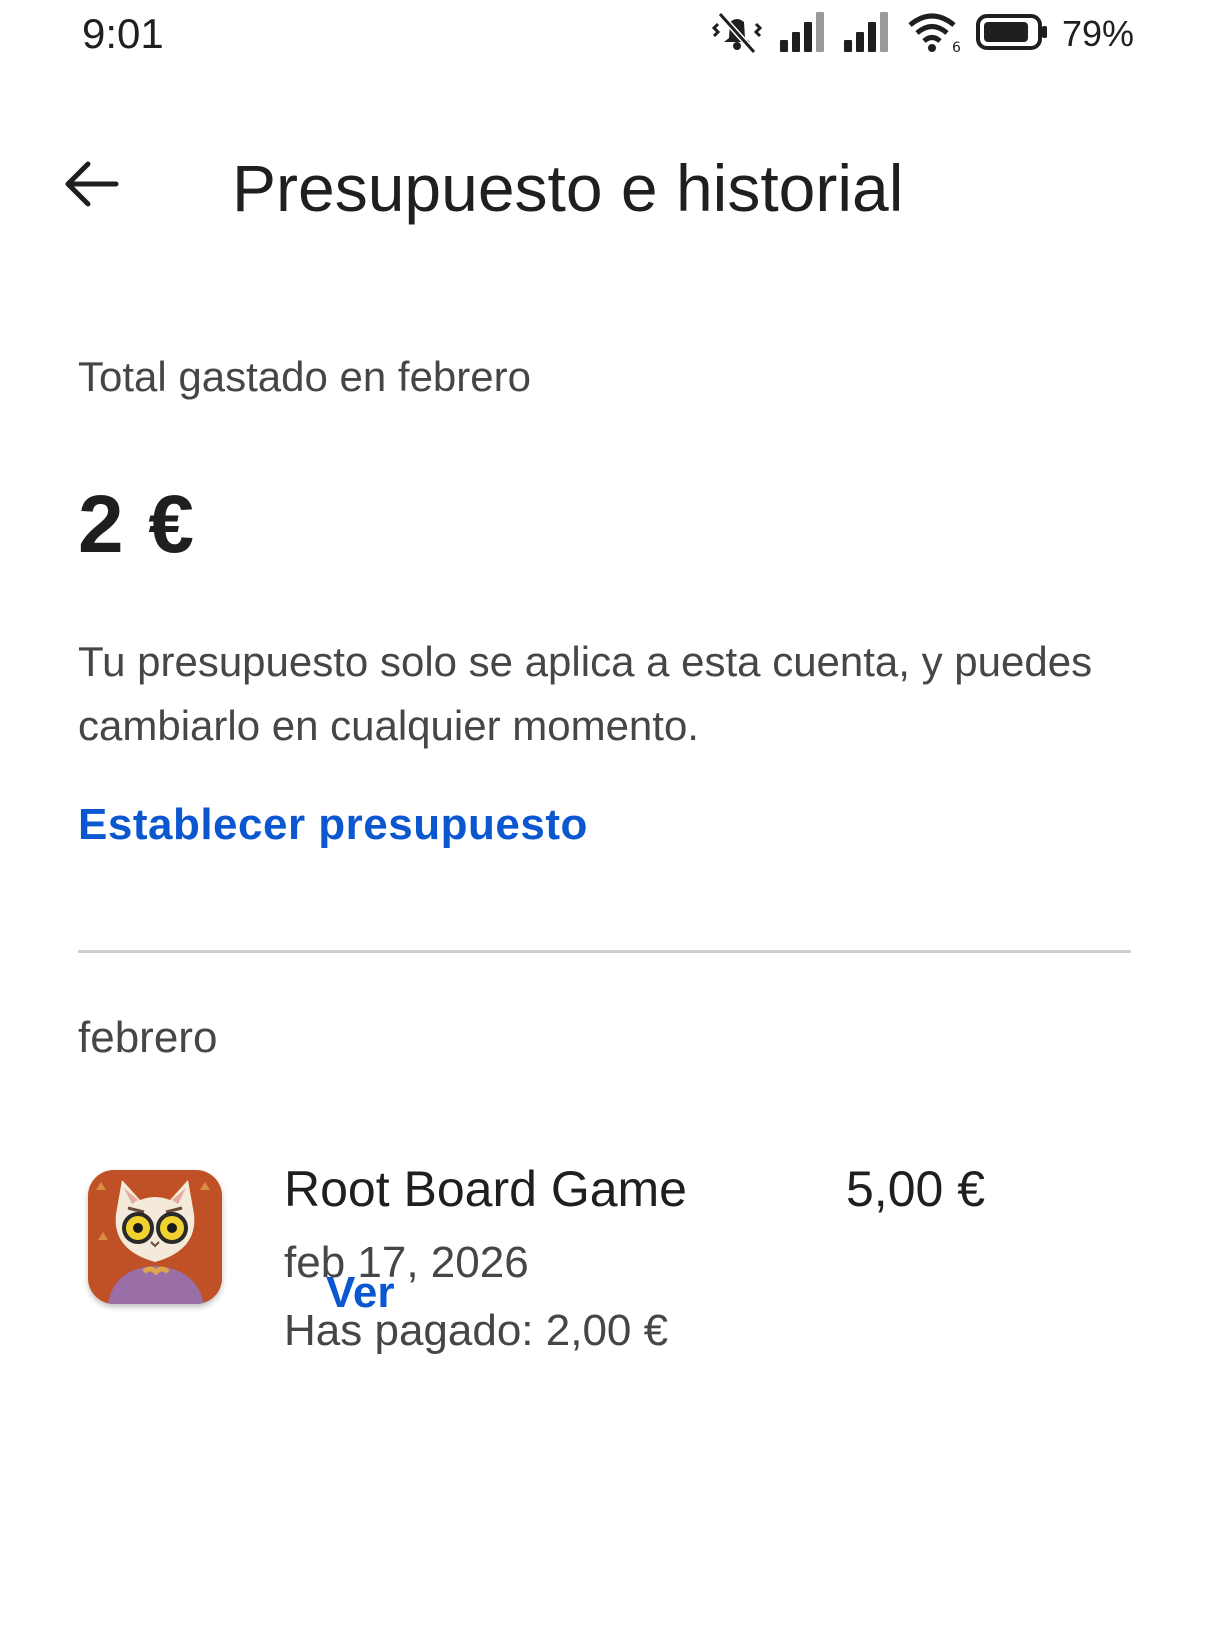  I want to click on item-date: feb 17, 2026, so click(406, 1262).